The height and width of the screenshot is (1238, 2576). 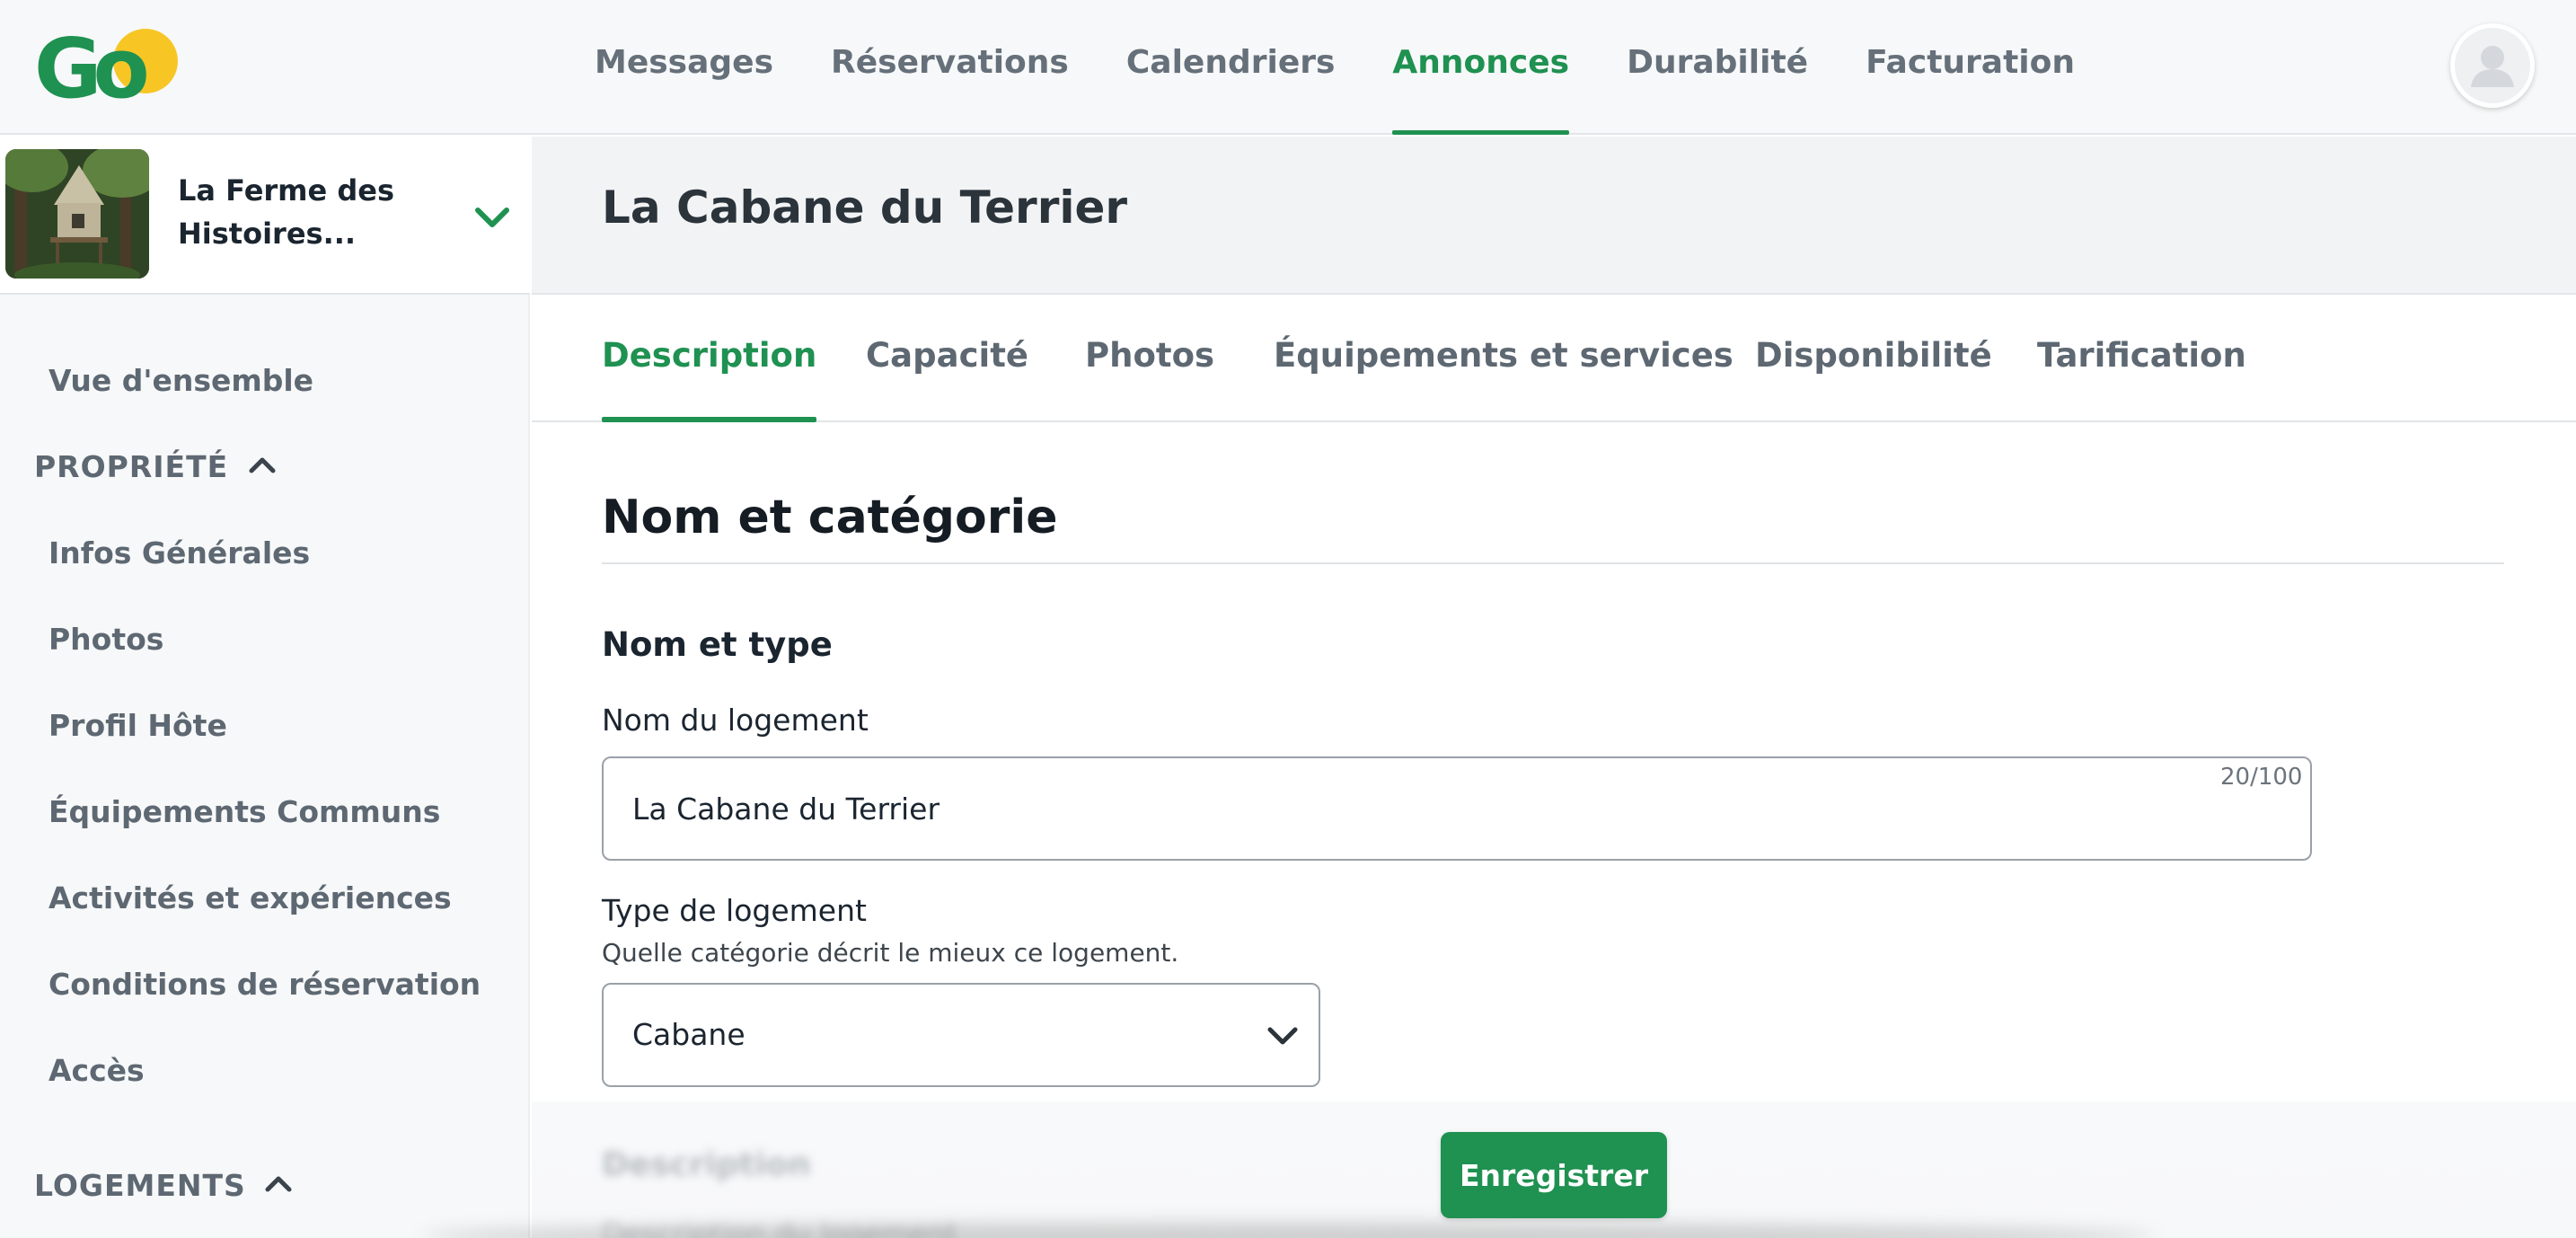 What do you see at coordinates (2492, 65) in the screenshot?
I see `user-avatar-icon` at bounding box center [2492, 65].